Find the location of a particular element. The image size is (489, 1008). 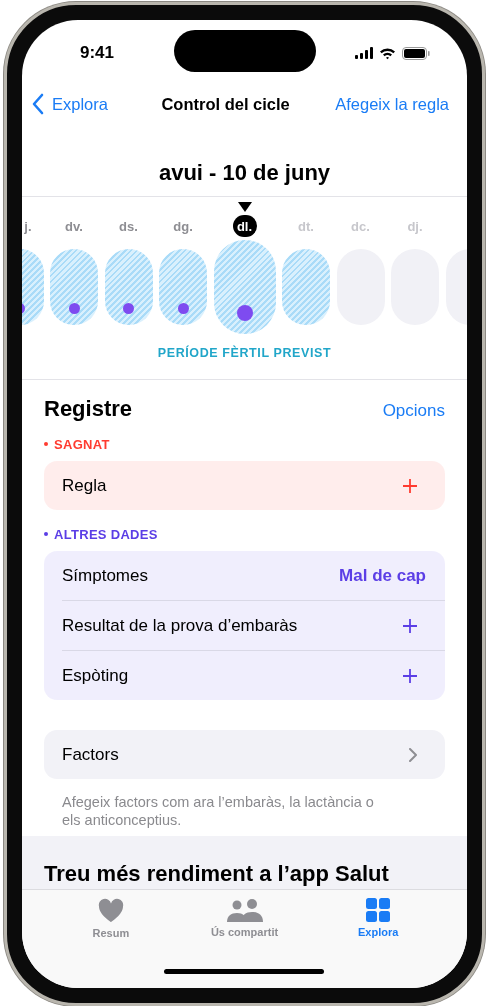

fertile-window-caption: PERÍODE FÈRTIL PREVIST is located at coordinates (244, 353).